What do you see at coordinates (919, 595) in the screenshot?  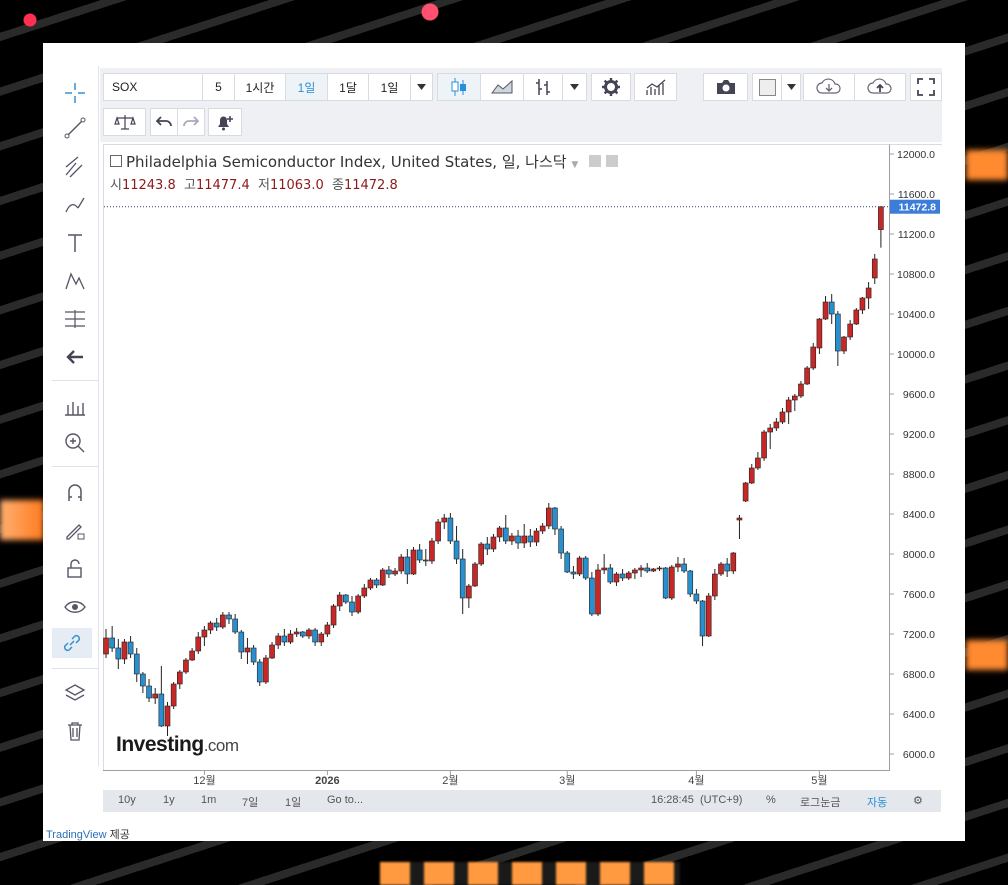 I see `y-tick-label: 7600.0` at bounding box center [919, 595].